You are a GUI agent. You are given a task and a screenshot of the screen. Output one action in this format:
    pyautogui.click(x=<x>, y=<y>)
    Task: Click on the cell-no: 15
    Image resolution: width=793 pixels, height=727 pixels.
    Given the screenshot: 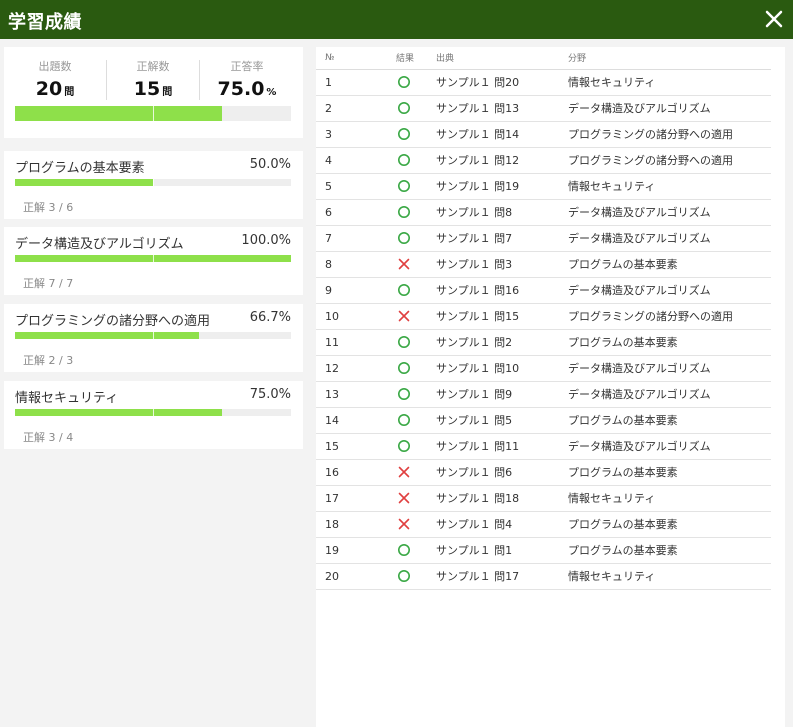 What is the action you would take?
    pyautogui.click(x=336, y=446)
    